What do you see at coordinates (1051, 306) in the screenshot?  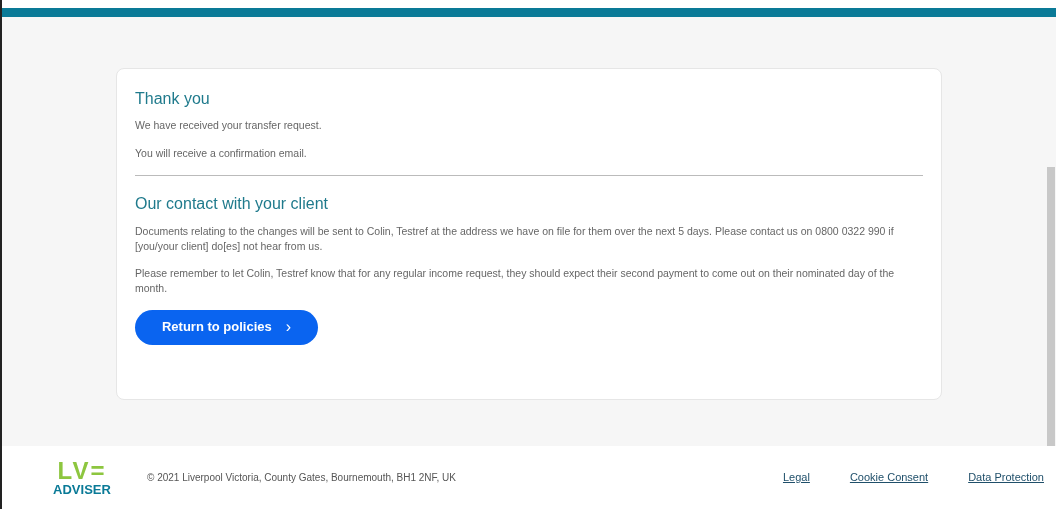 I see `scrollbar` at bounding box center [1051, 306].